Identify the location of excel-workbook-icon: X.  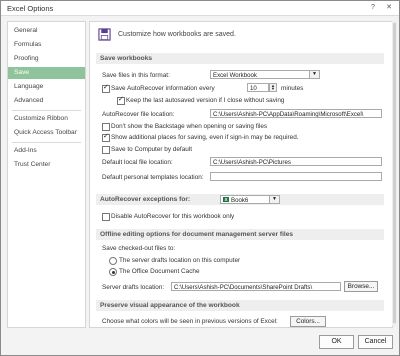
(226, 199).